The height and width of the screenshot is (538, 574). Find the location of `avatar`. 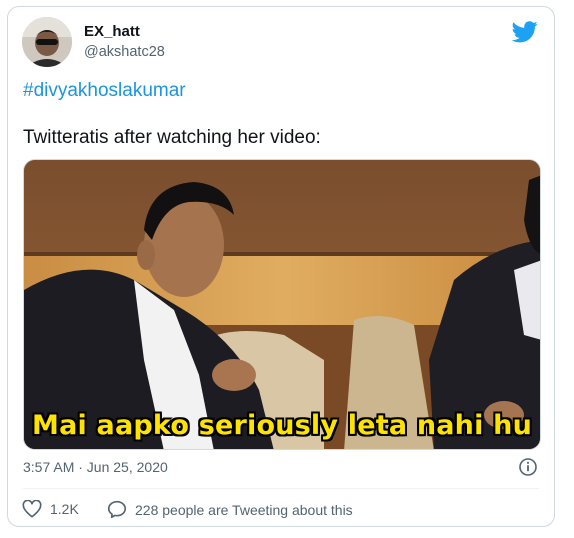

avatar is located at coordinates (47, 42).